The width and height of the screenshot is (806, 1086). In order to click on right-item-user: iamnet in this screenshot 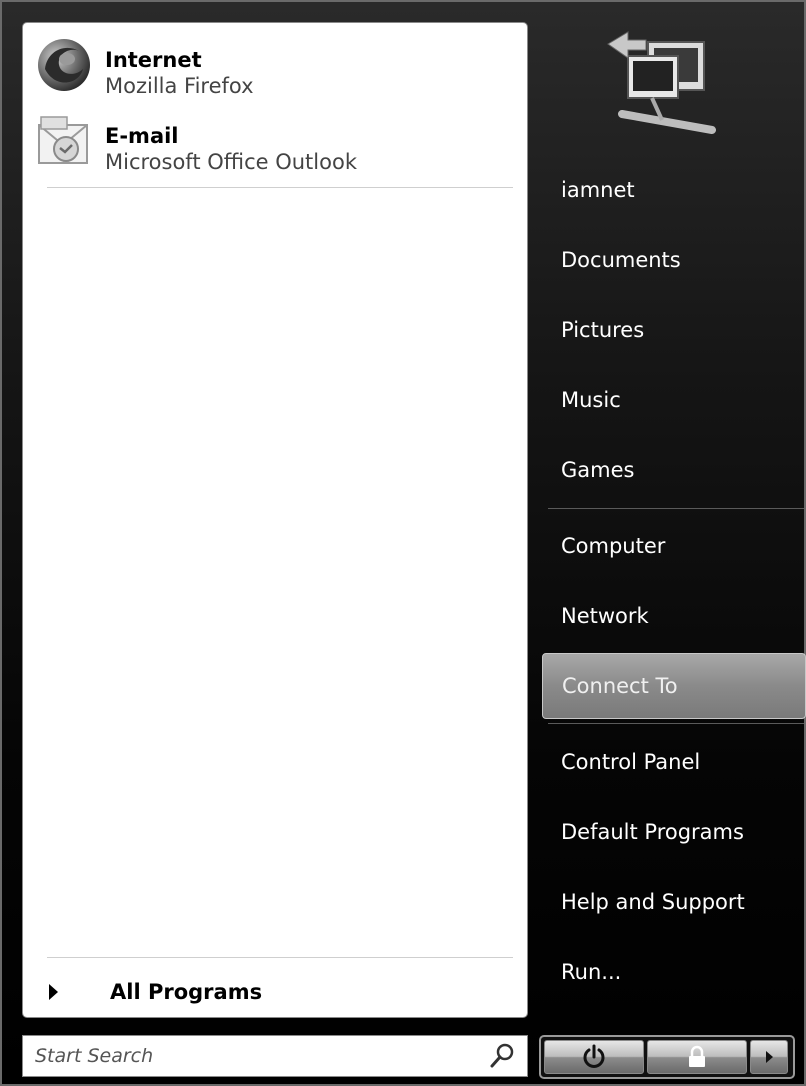, I will do `click(673, 190)`.